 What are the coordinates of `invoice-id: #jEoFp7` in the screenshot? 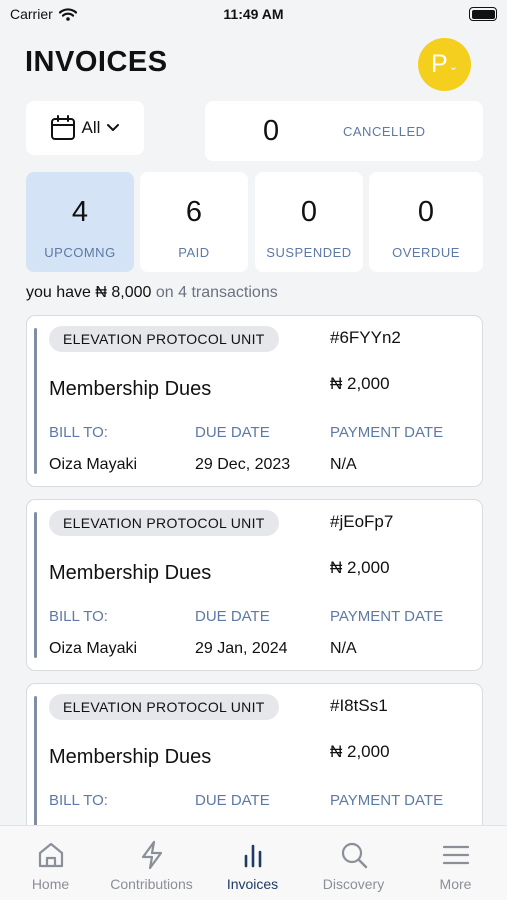 It's located at (362, 521).